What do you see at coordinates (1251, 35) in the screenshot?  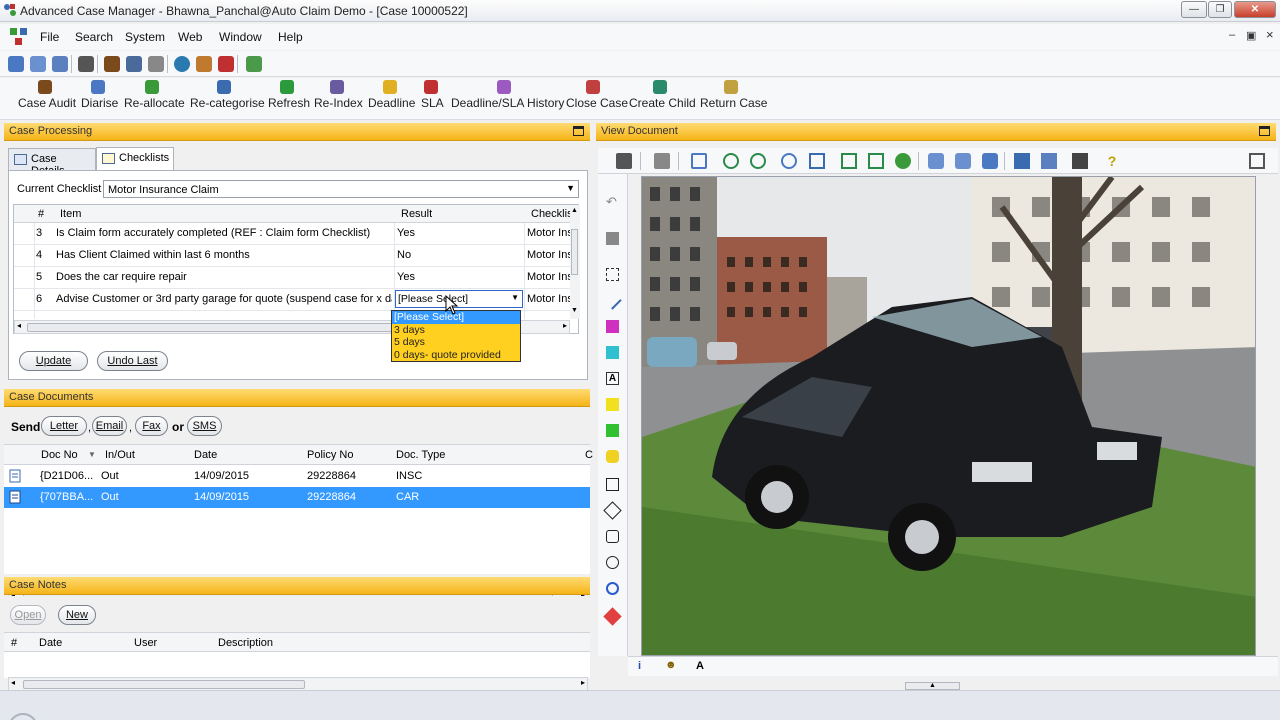 I see `mdi-restore-button: ▣` at bounding box center [1251, 35].